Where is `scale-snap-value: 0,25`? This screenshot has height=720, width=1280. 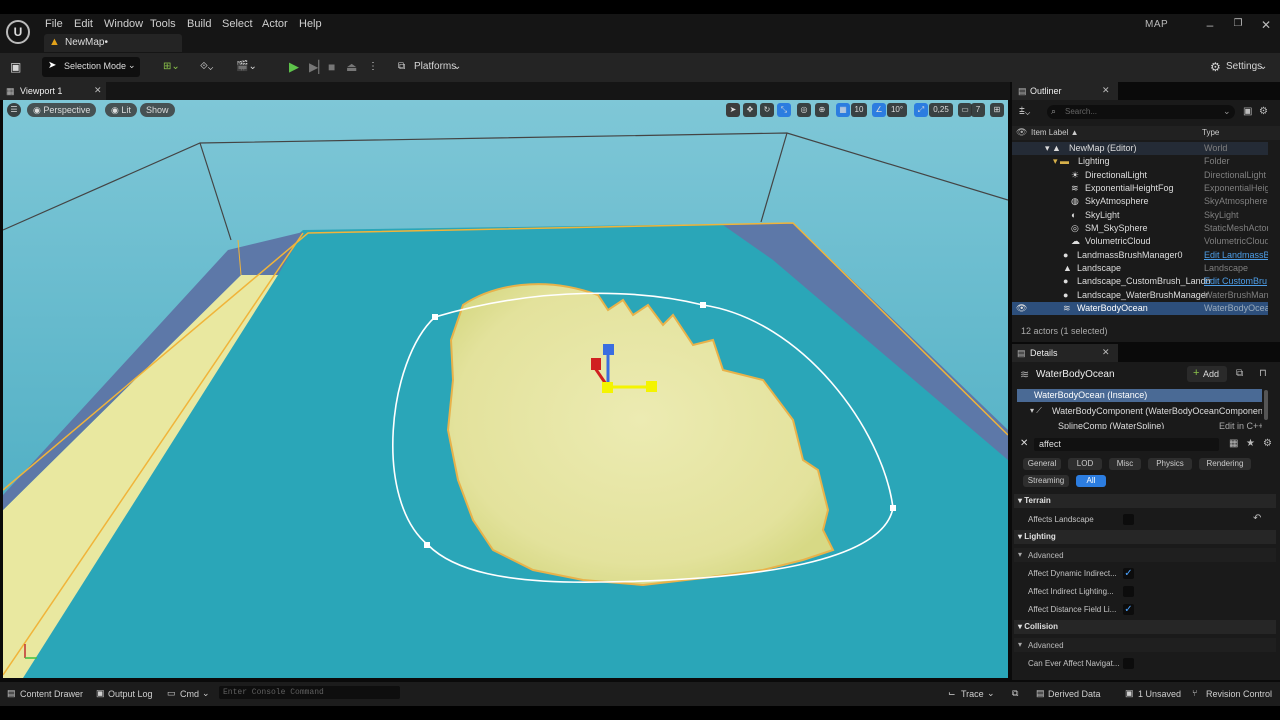
scale-snap-value: 0,25 is located at coordinates (941, 110).